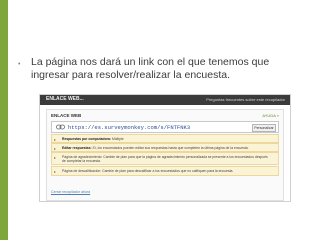 This screenshot has width=320, height=240. What do you see at coordinates (60, 127) in the screenshot?
I see `link-icon` at bounding box center [60, 127].